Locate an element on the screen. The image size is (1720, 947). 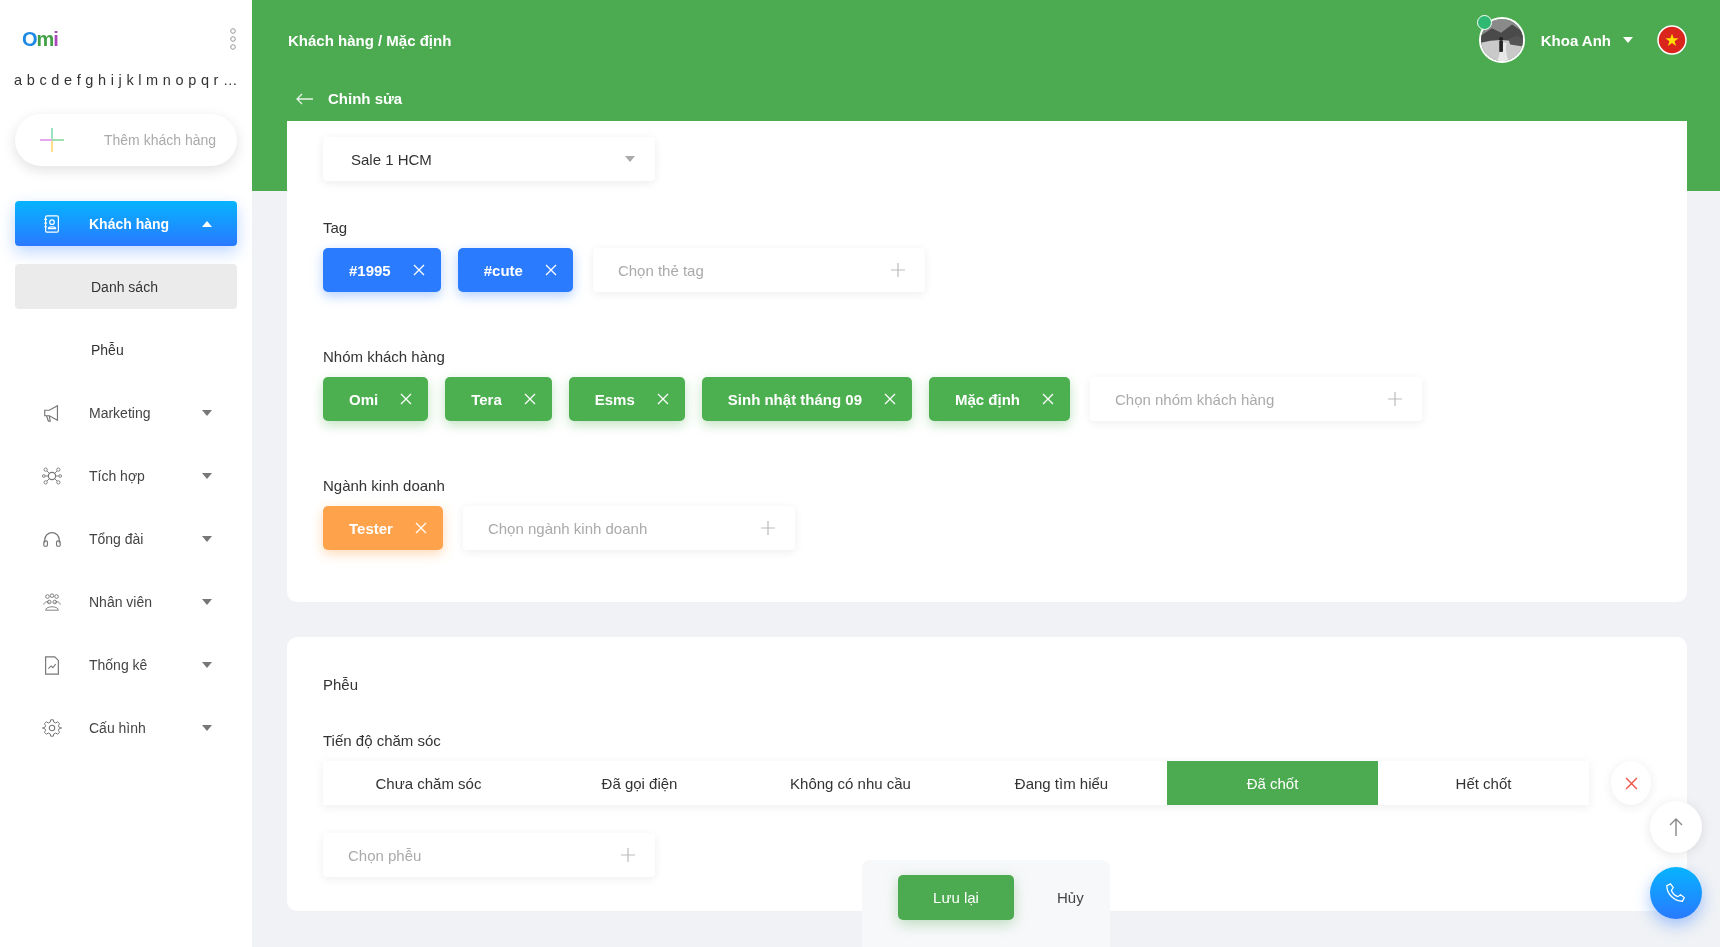
section-title: Phễu is located at coordinates (341, 685).